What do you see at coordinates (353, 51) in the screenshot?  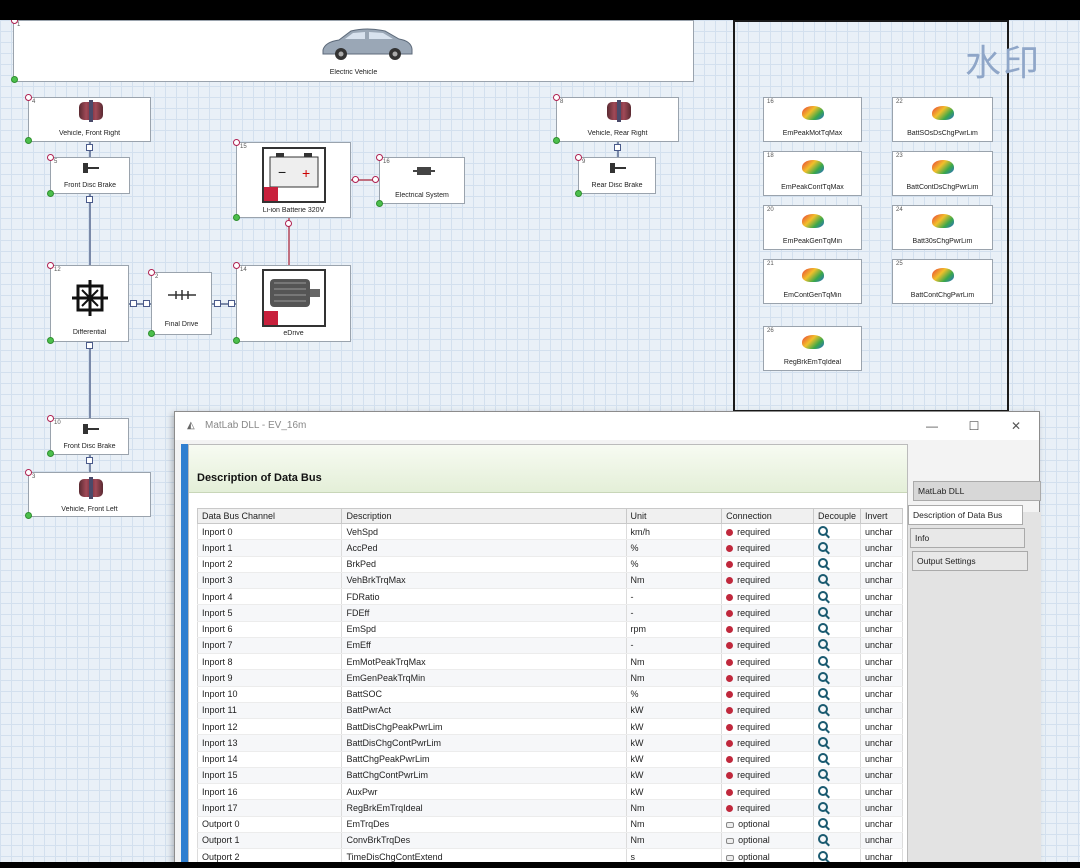 I see `vehicle-block: 1 Electric Vehicle` at bounding box center [353, 51].